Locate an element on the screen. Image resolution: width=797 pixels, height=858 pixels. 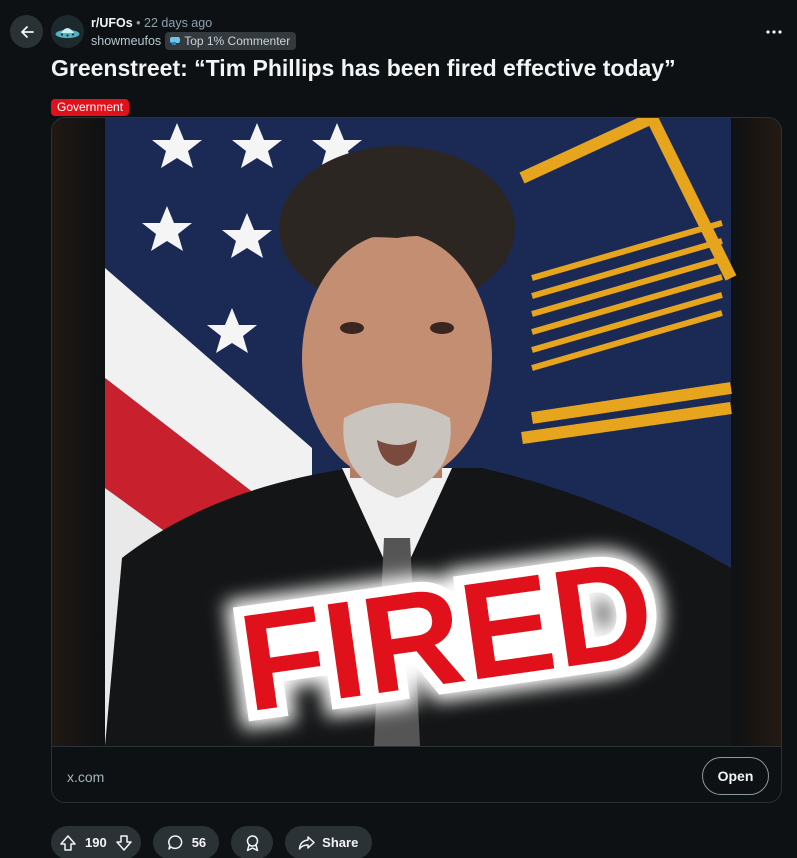
comment-count: 56 is located at coordinates (199, 842).